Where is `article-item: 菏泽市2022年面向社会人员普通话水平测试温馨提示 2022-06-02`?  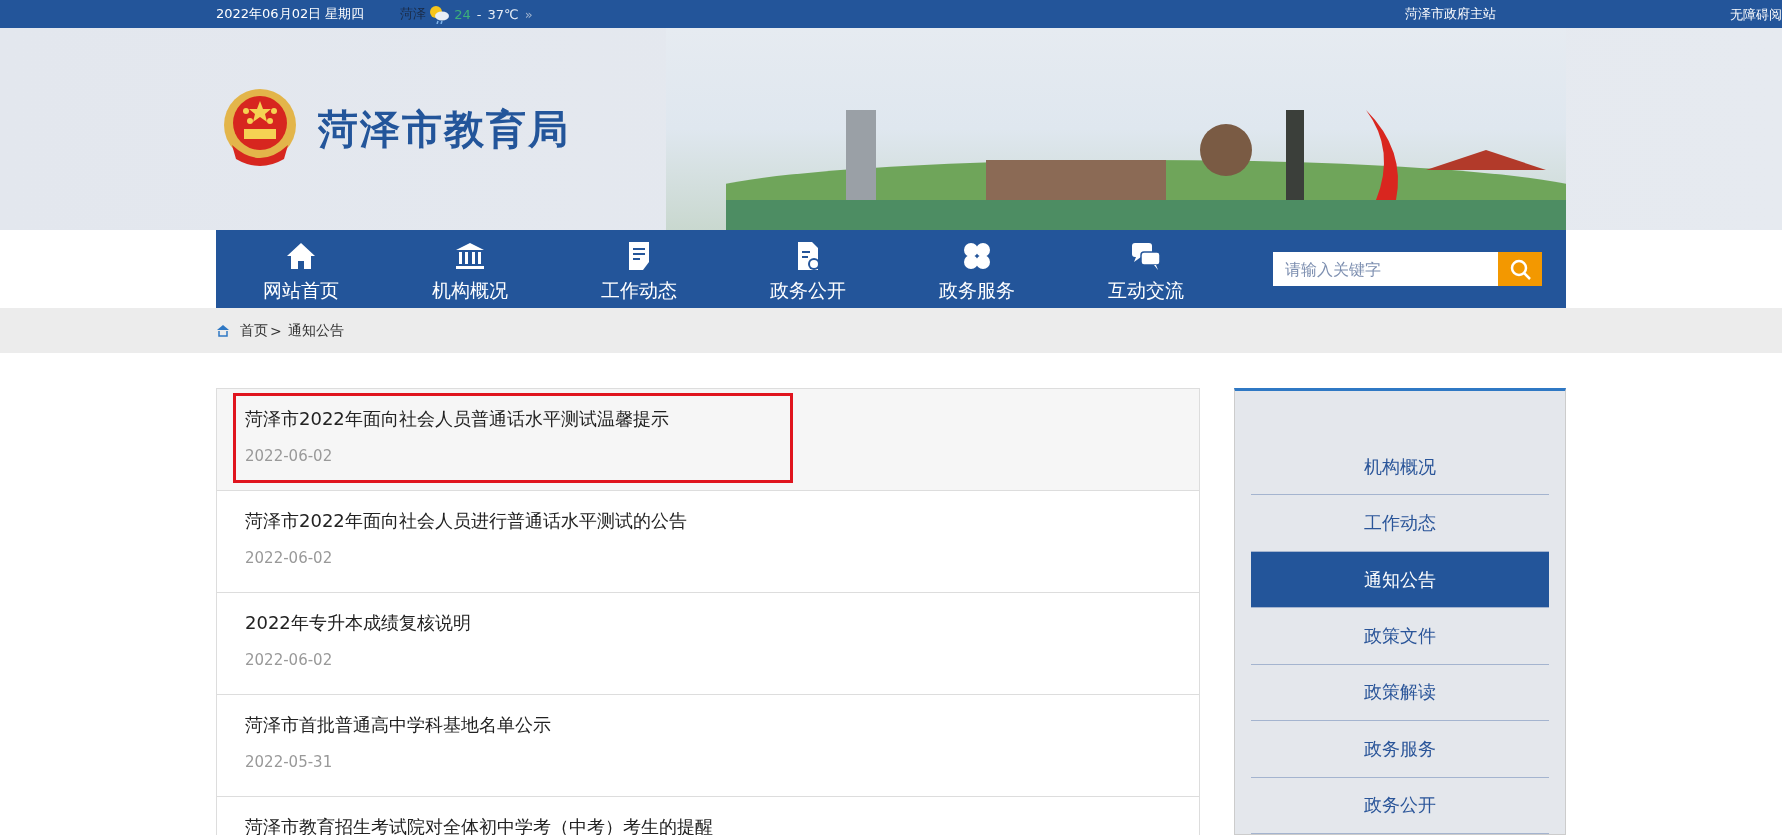 article-item: 菏泽市2022年面向社会人员普通话水平测试温馨提示 2022-06-02 is located at coordinates (708, 440).